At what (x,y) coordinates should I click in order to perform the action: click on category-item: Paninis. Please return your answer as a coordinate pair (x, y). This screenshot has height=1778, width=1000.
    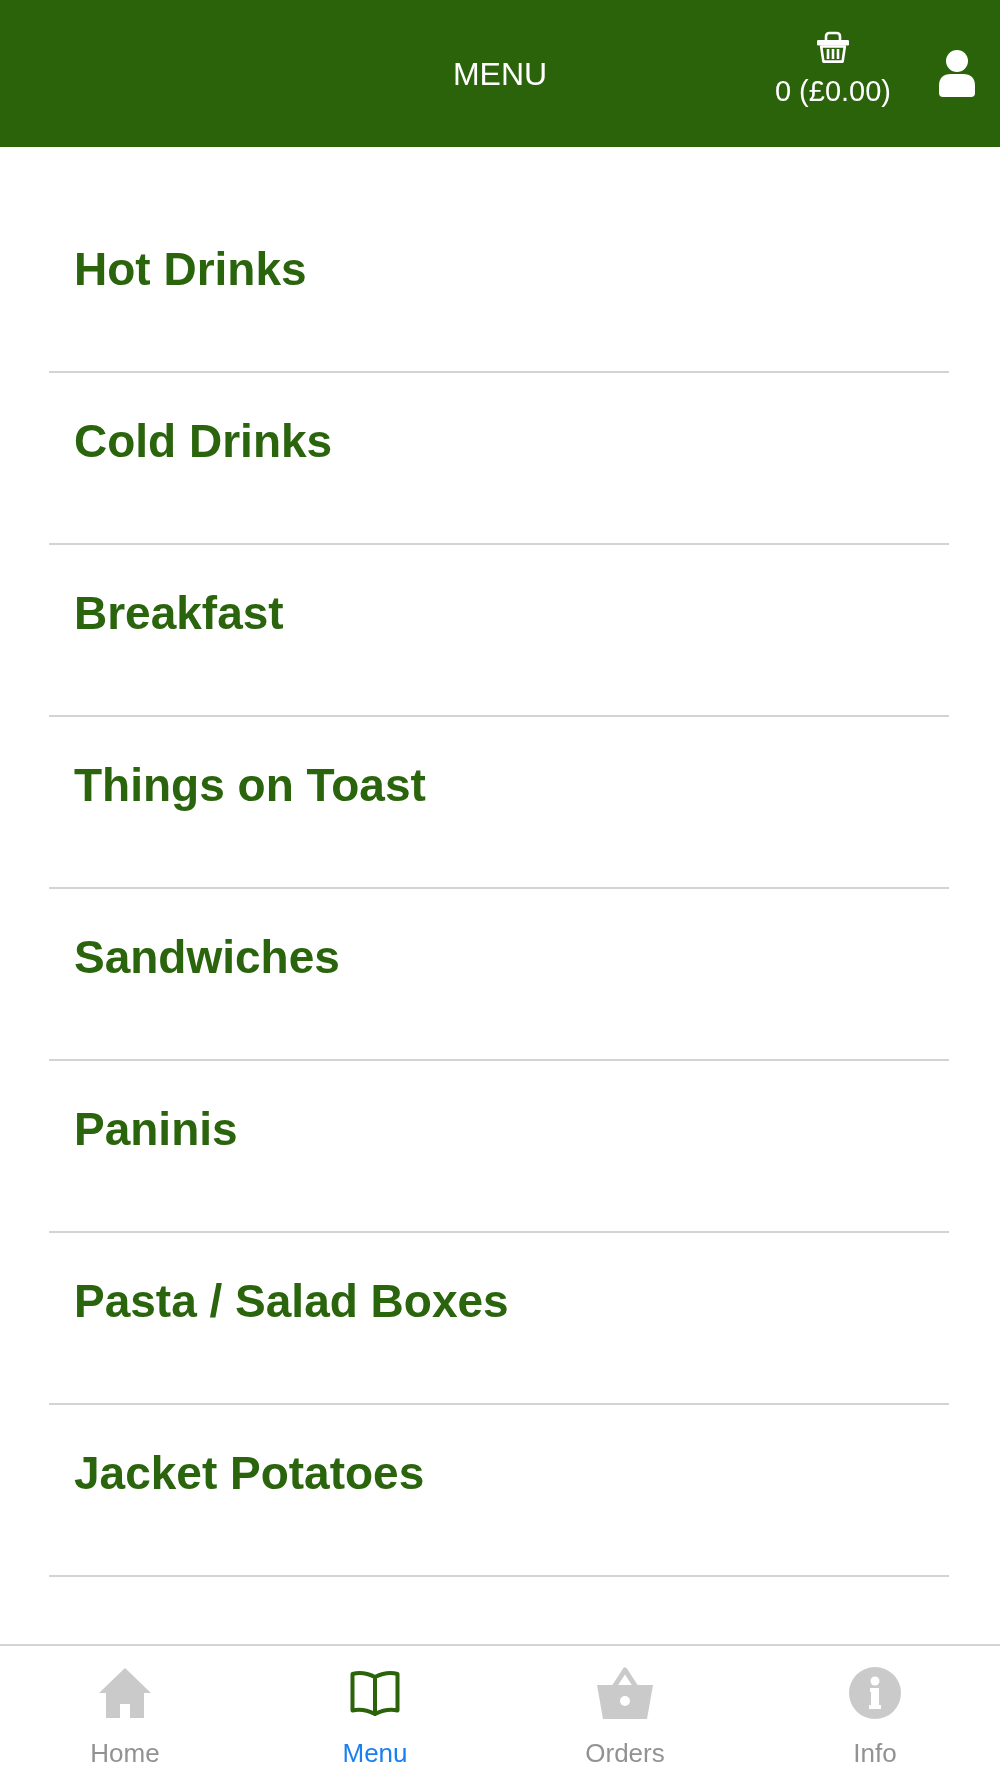
    Looking at the image, I should click on (499, 1147).